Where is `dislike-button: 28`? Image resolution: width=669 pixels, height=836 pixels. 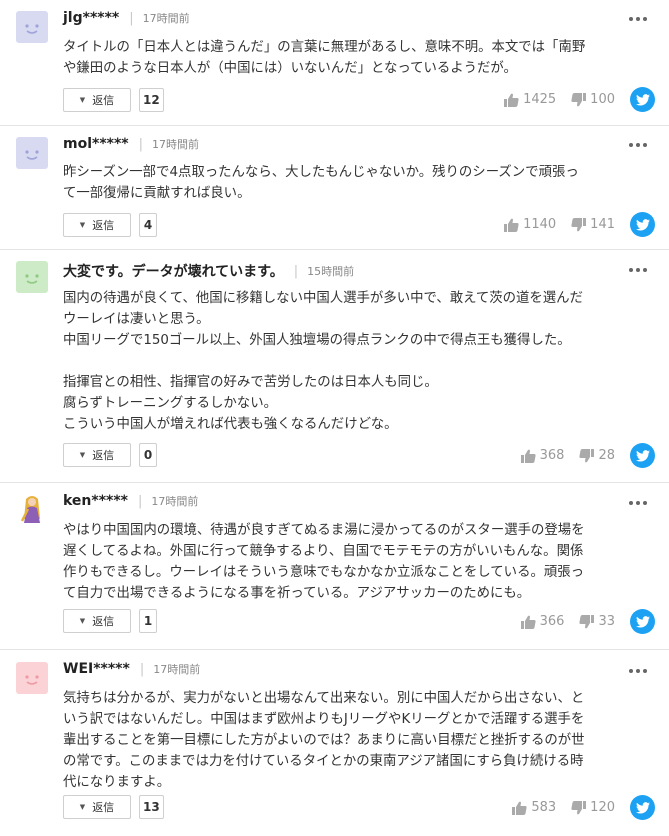
dislike-button: 28 is located at coordinates (597, 455).